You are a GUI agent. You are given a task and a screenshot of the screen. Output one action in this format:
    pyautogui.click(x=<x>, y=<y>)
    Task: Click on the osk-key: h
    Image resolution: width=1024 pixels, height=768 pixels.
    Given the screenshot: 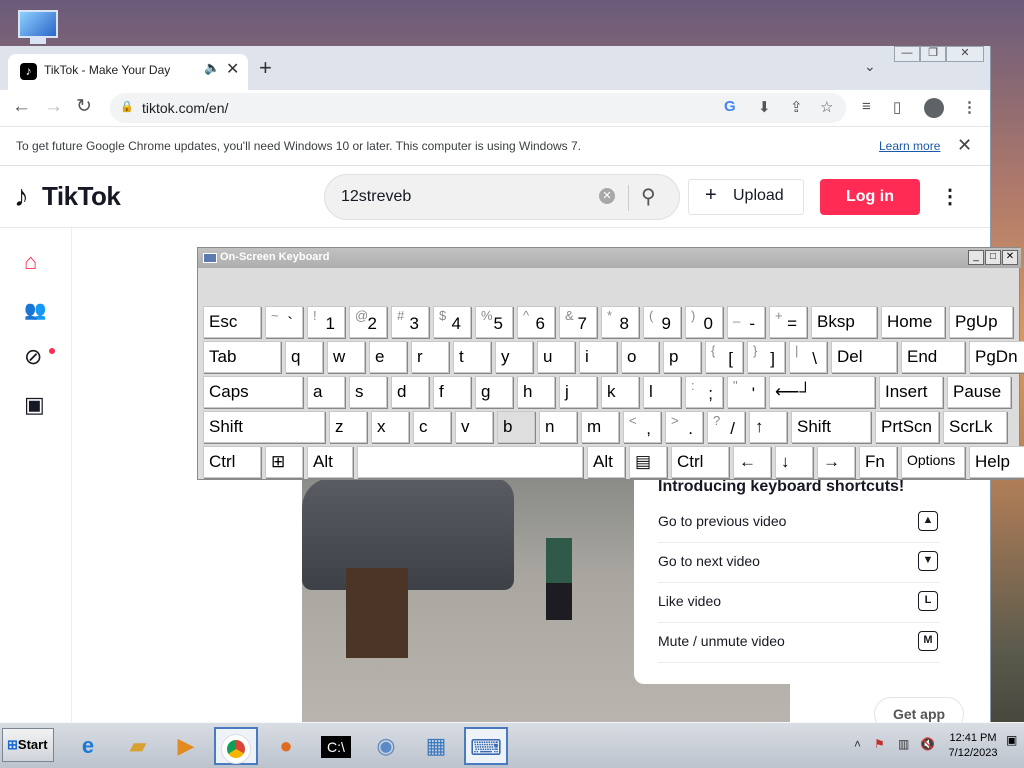 What is the action you would take?
    pyautogui.click(x=536, y=392)
    